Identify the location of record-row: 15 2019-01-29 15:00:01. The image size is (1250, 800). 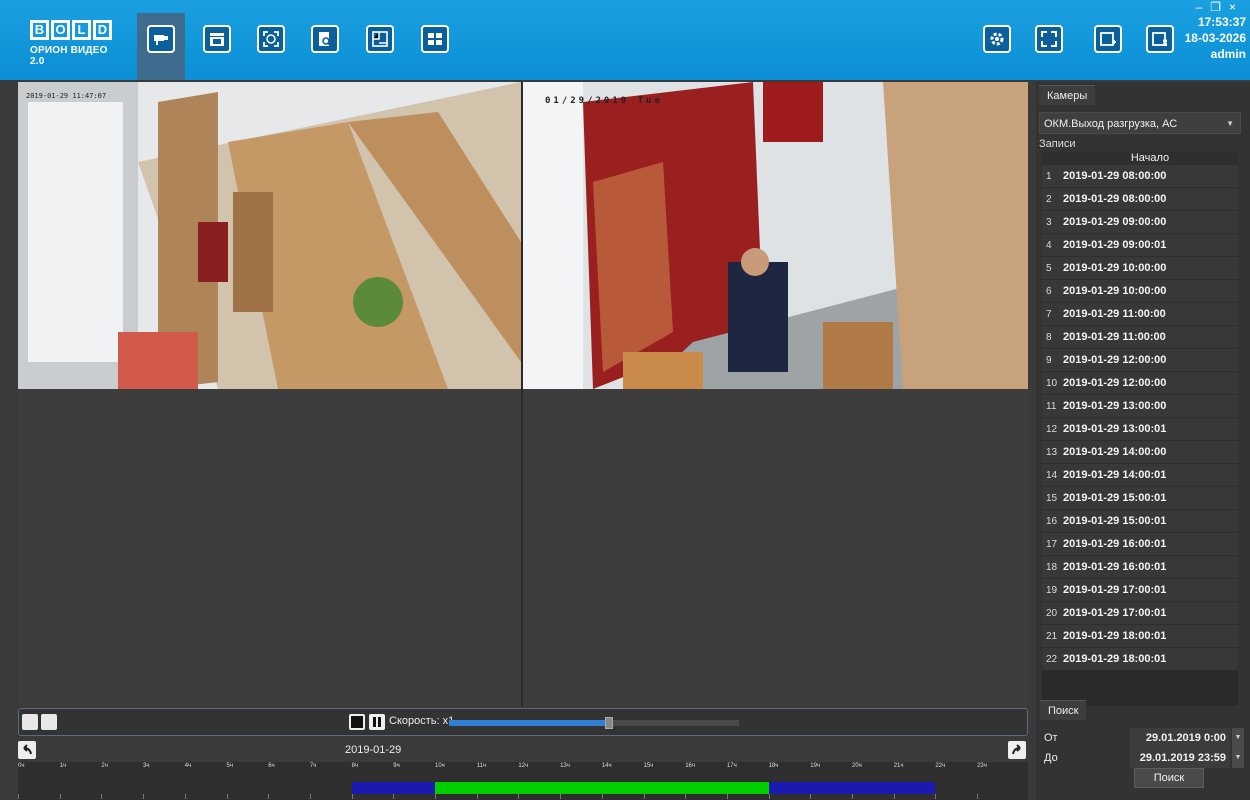
(1140, 498).